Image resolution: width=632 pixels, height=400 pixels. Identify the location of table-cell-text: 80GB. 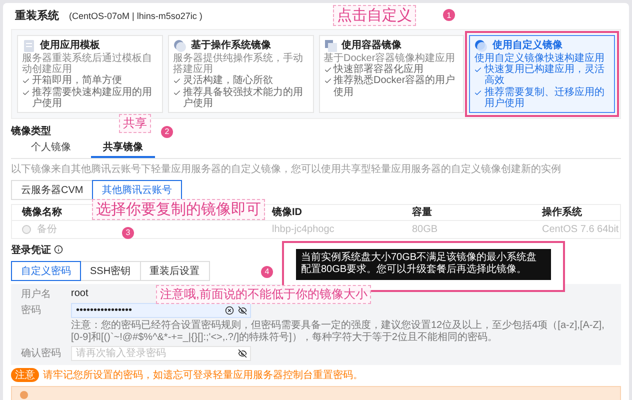
(425, 229).